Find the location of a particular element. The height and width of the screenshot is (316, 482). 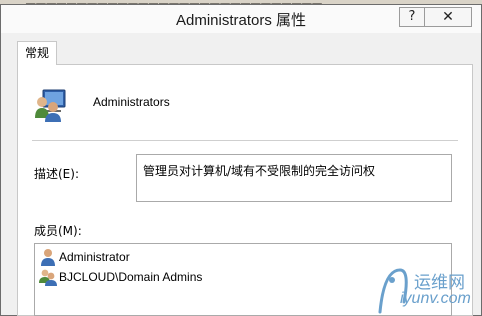

group-name: Administrators is located at coordinates (131, 102).